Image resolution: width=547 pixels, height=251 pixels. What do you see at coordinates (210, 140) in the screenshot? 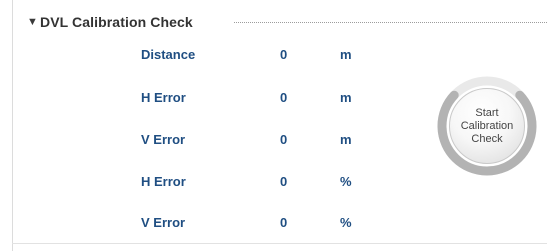
I see `metric-row-v-error-m: V Error 0 m` at bounding box center [210, 140].